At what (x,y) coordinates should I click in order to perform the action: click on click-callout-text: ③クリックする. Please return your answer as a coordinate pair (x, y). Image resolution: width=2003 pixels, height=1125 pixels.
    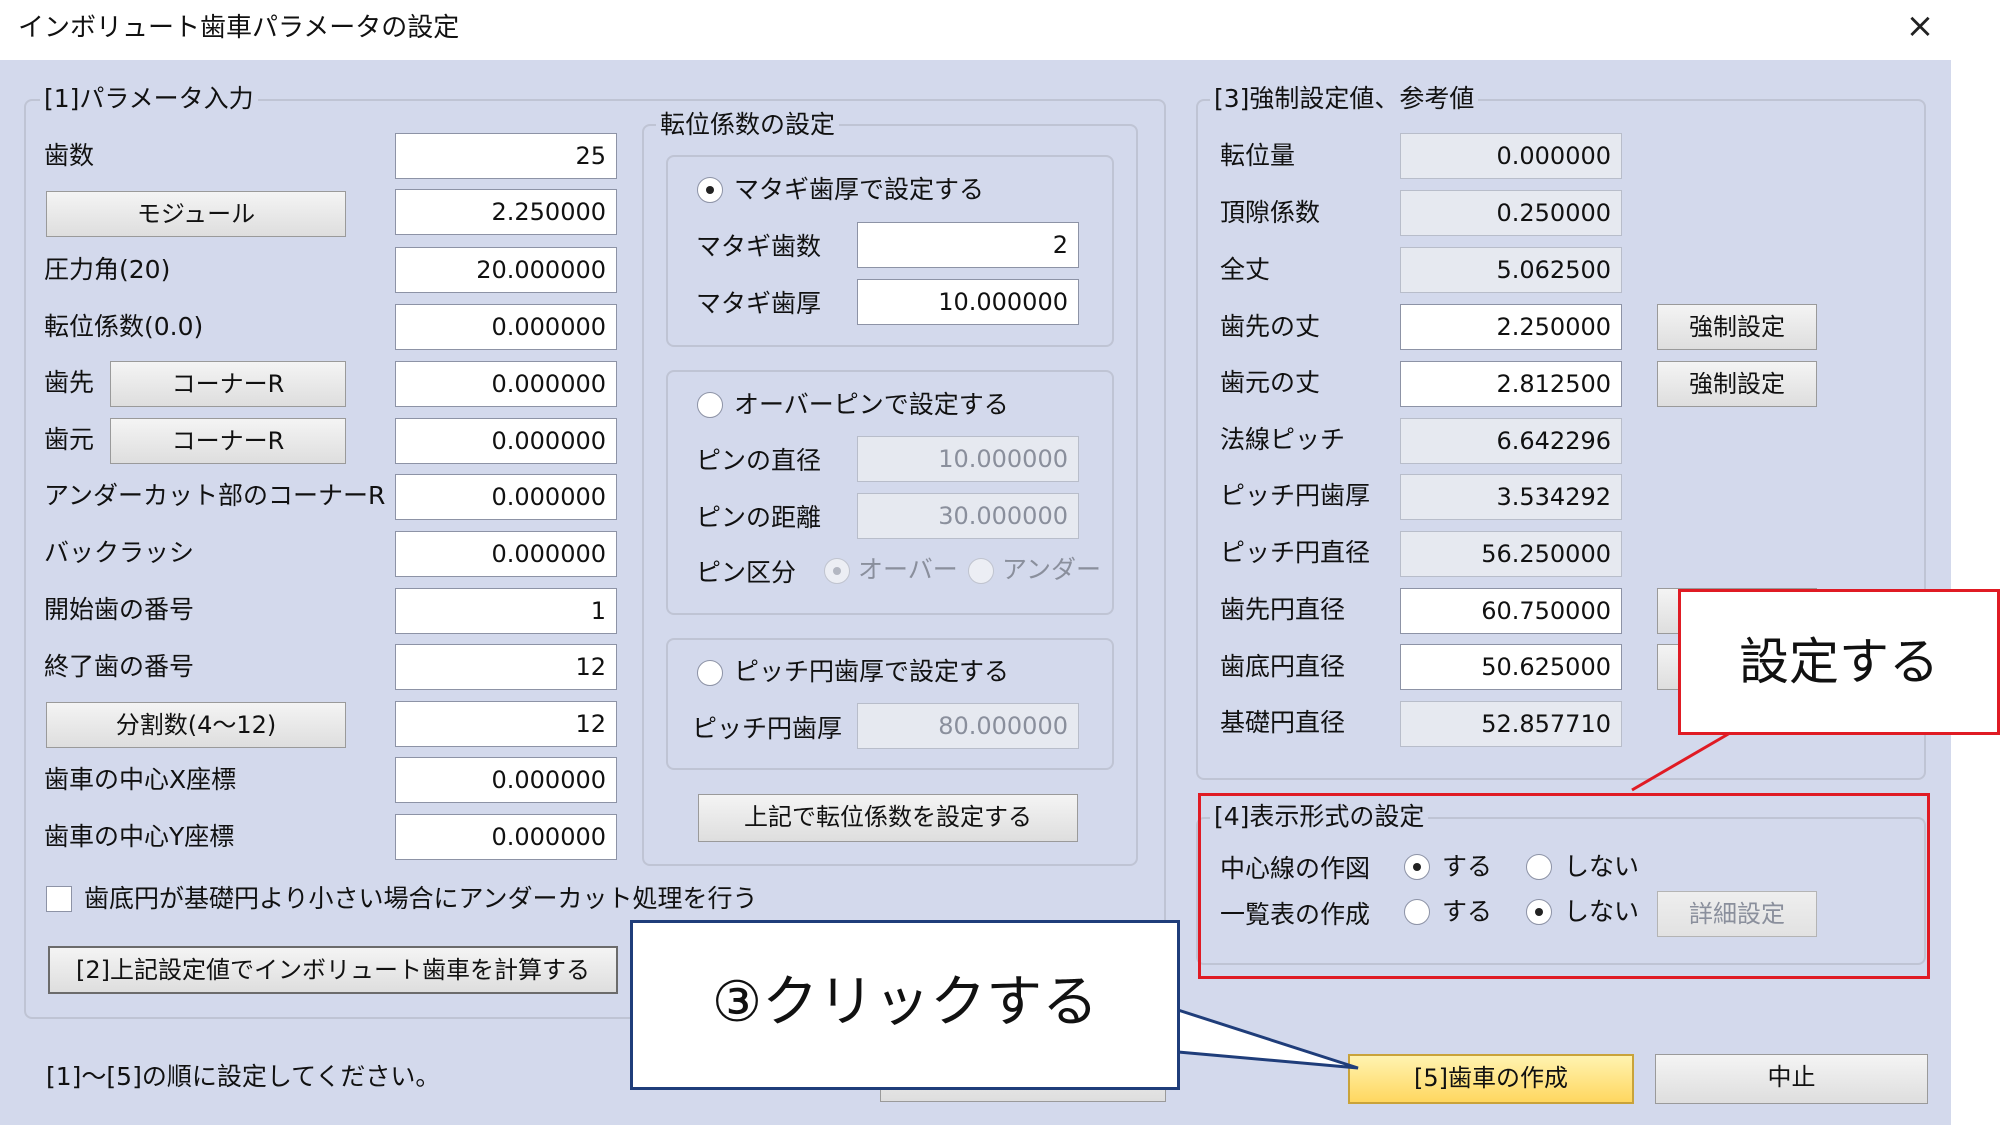
    Looking at the image, I should click on (905, 1002).